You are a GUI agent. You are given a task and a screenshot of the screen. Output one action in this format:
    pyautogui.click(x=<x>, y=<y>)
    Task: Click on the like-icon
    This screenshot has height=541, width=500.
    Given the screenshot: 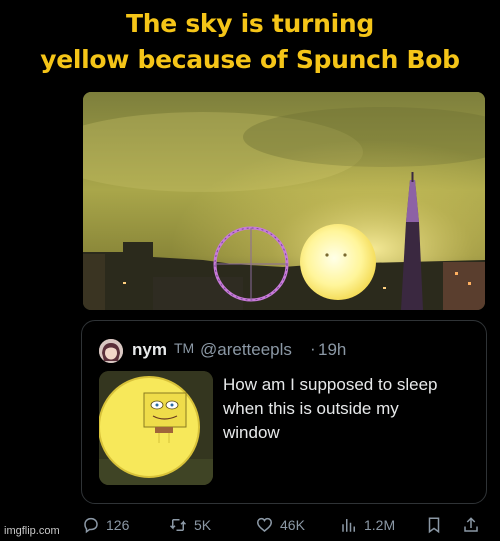 What is the action you would take?
    pyautogui.click(x=264, y=524)
    